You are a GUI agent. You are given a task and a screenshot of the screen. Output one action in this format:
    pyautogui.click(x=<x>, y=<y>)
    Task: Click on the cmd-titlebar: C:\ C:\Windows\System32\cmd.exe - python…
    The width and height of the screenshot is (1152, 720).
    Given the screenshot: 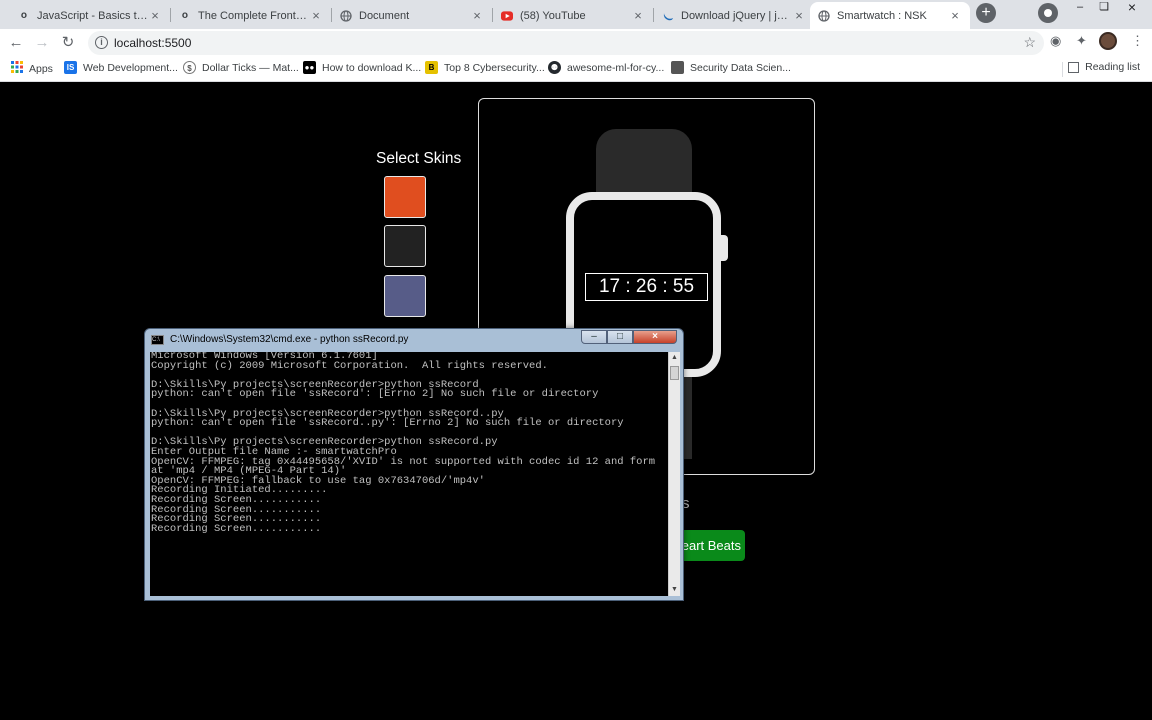 What is the action you would take?
    pyautogui.click(x=279, y=339)
    